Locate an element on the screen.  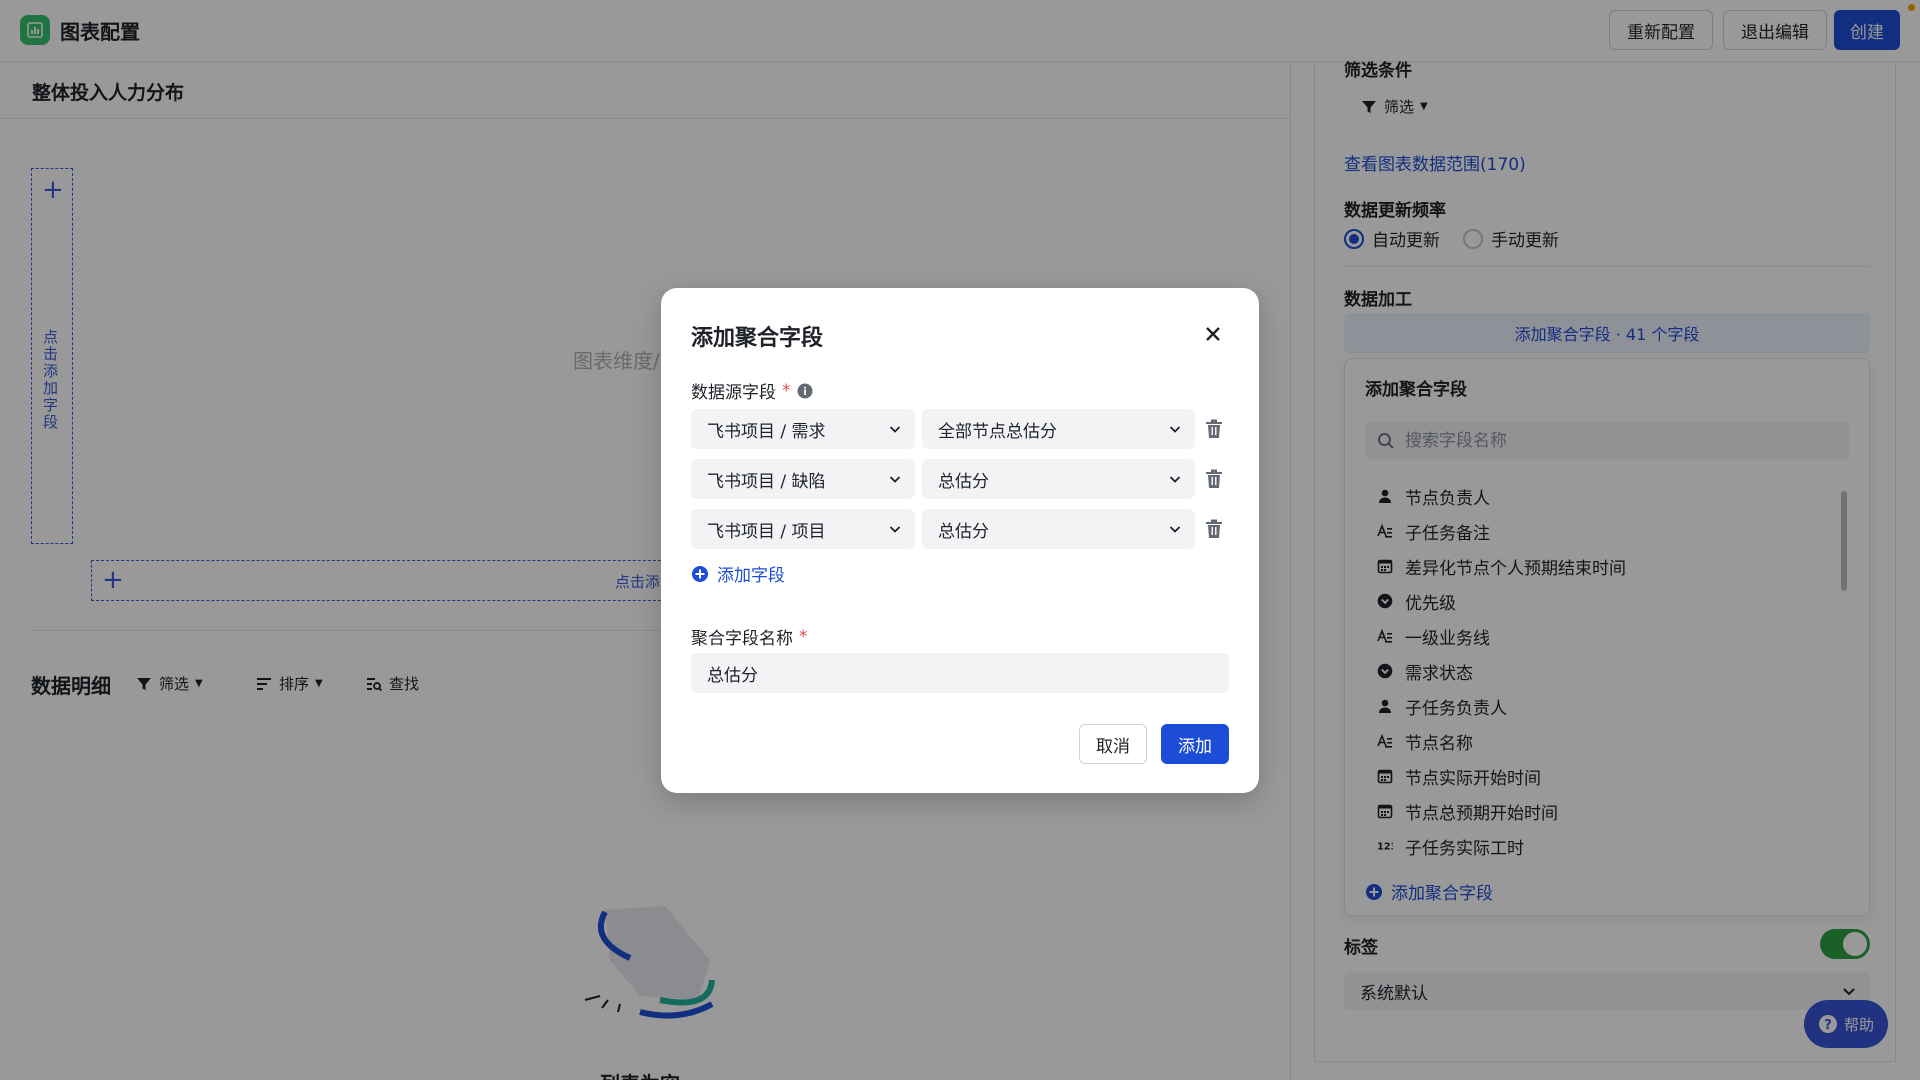
dialog-title: 添加聚合字段 is located at coordinates (757, 338).